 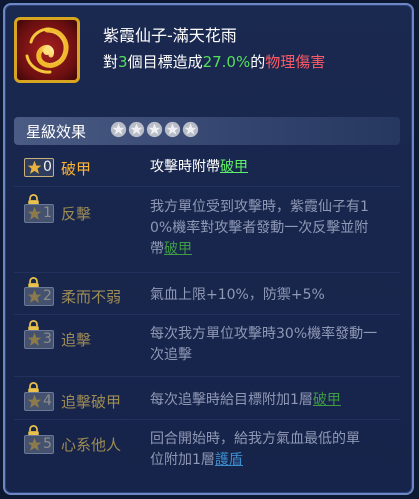 I want to click on target-count: 3, so click(x=123, y=62).